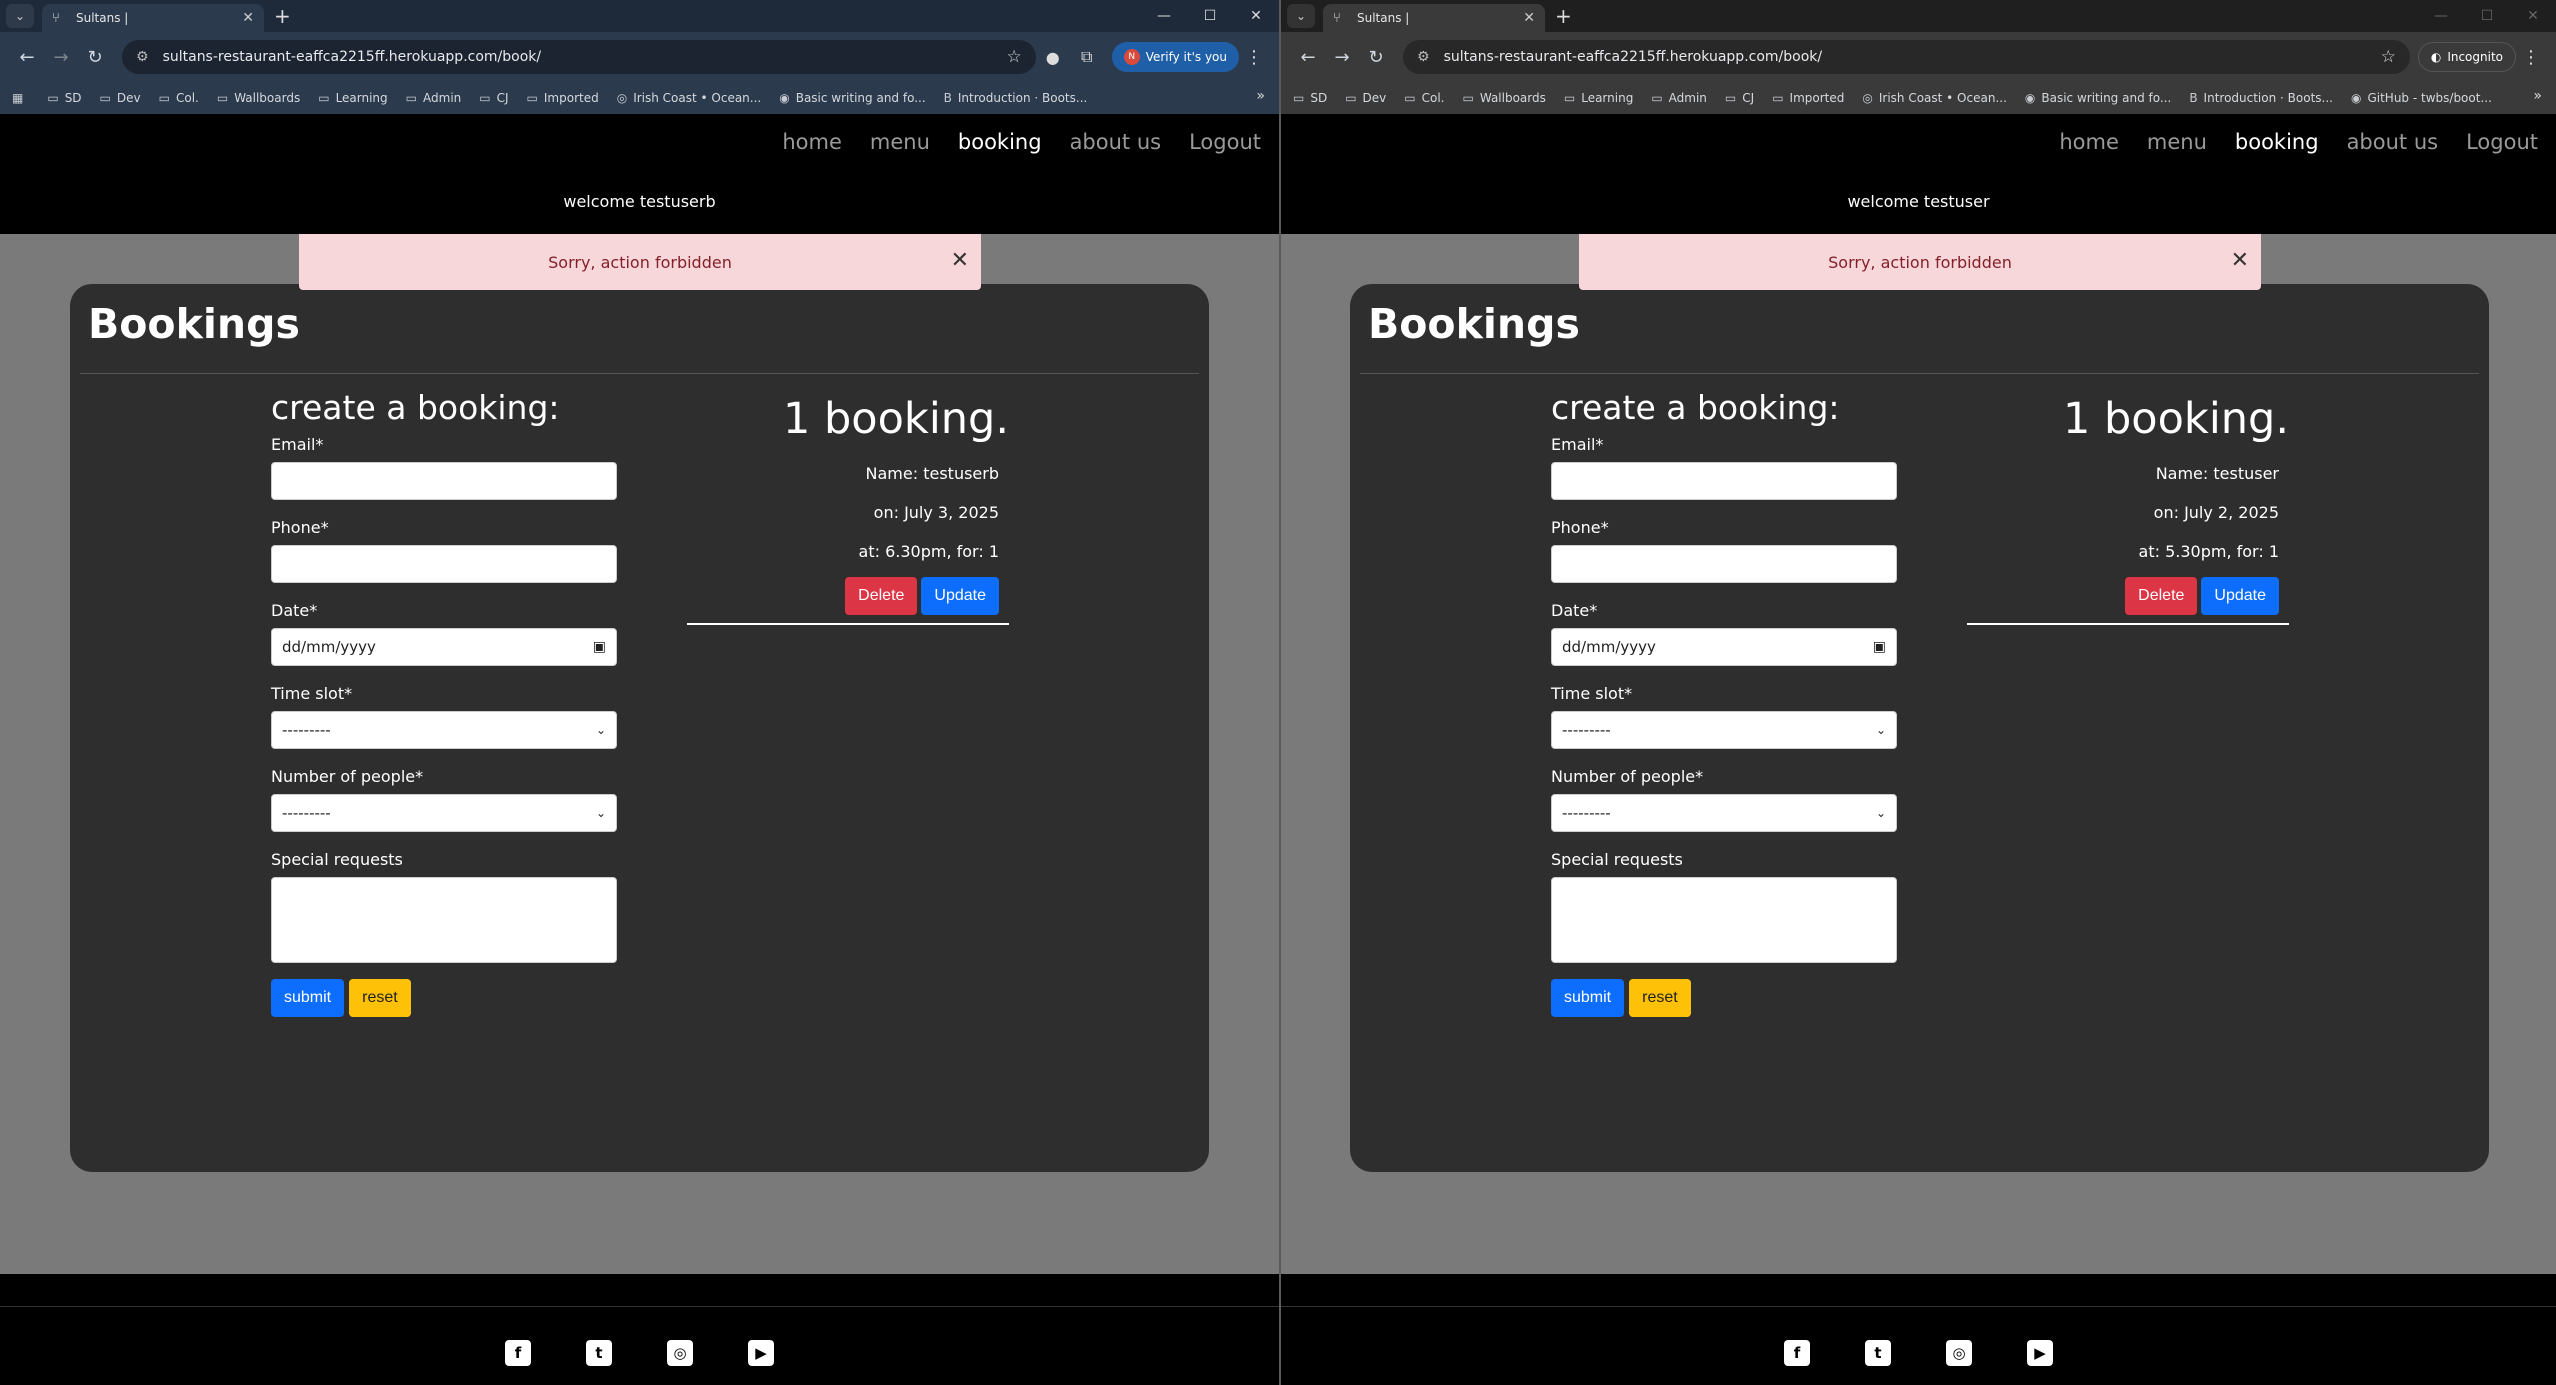 This screenshot has height=1385, width=2556. Describe the element at coordinates (2466, 57) in the screenshot. I see `incognito-button: ◐ Incognito` at that location.